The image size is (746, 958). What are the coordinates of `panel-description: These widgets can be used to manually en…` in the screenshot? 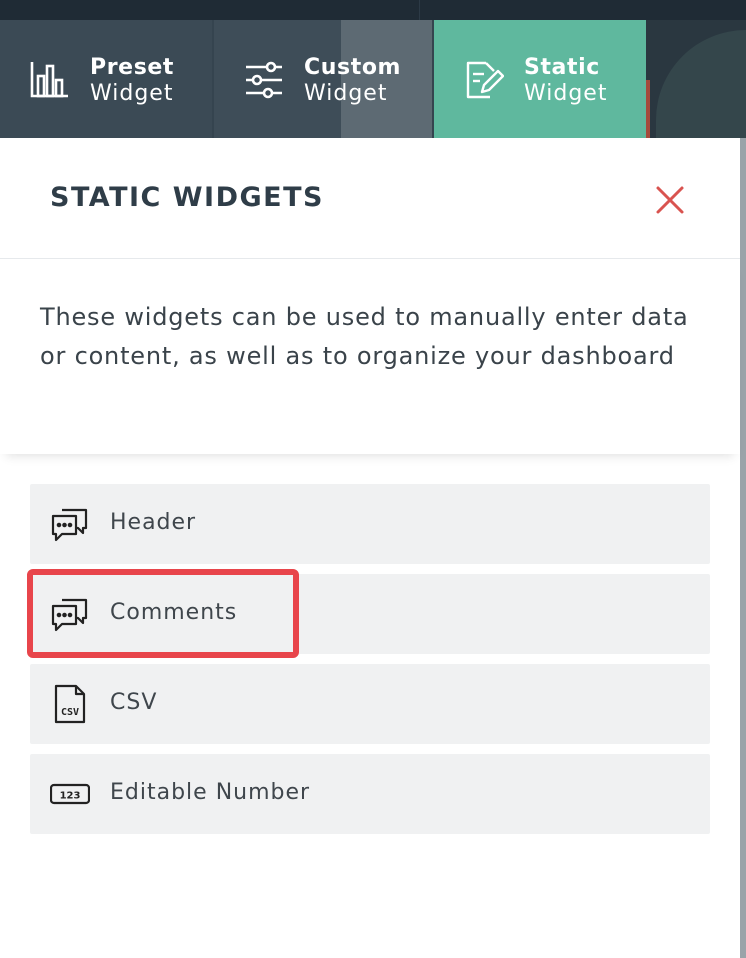 It's located at (364, 336).